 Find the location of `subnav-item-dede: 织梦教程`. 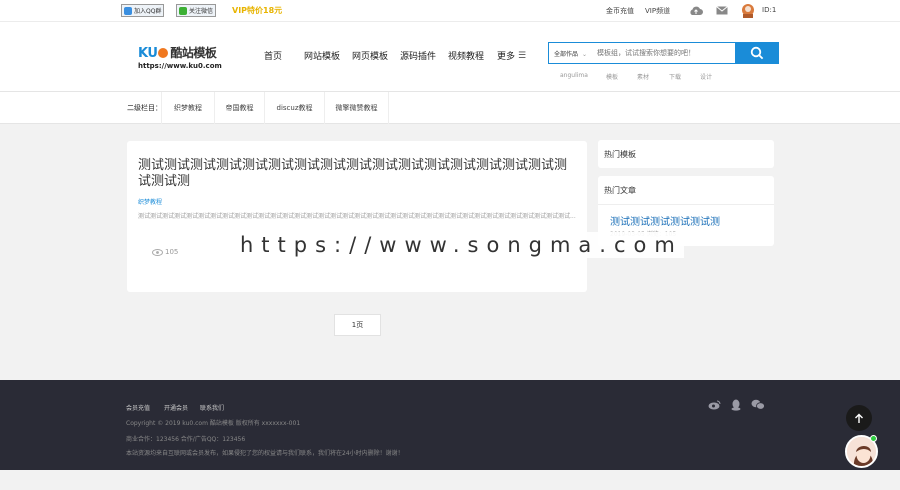

subnav-item-dede: 织梦教程 is located at coordinates (187, 108).